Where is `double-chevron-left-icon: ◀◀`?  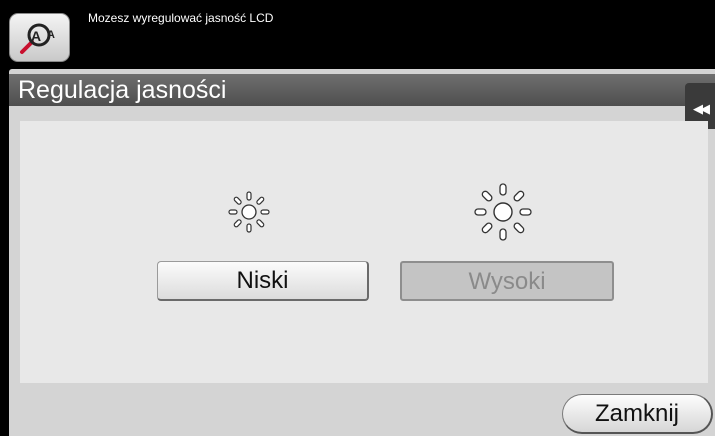 double-chevron-left-icon: ◀◀ is located at coordinates (701, 108).